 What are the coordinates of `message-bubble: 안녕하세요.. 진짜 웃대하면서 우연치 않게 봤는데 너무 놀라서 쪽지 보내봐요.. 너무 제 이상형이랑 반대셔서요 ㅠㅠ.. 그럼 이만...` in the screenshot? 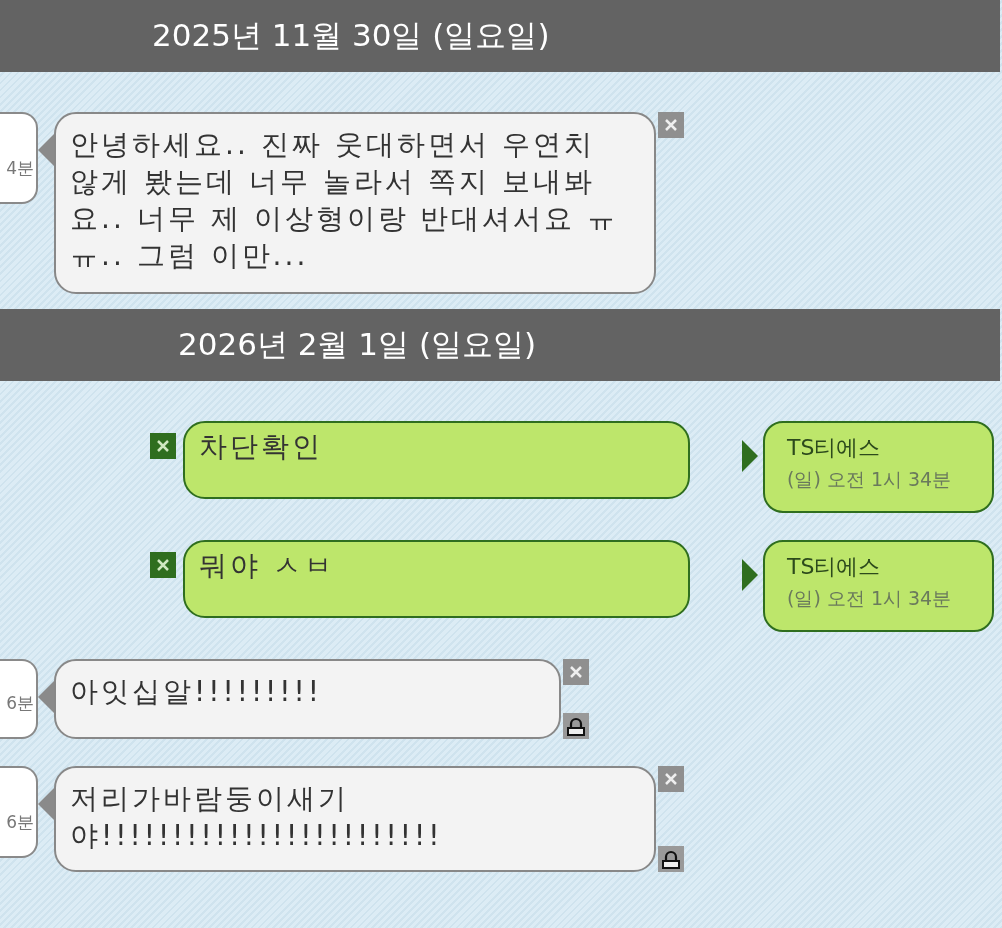 It's located at (355, 203).